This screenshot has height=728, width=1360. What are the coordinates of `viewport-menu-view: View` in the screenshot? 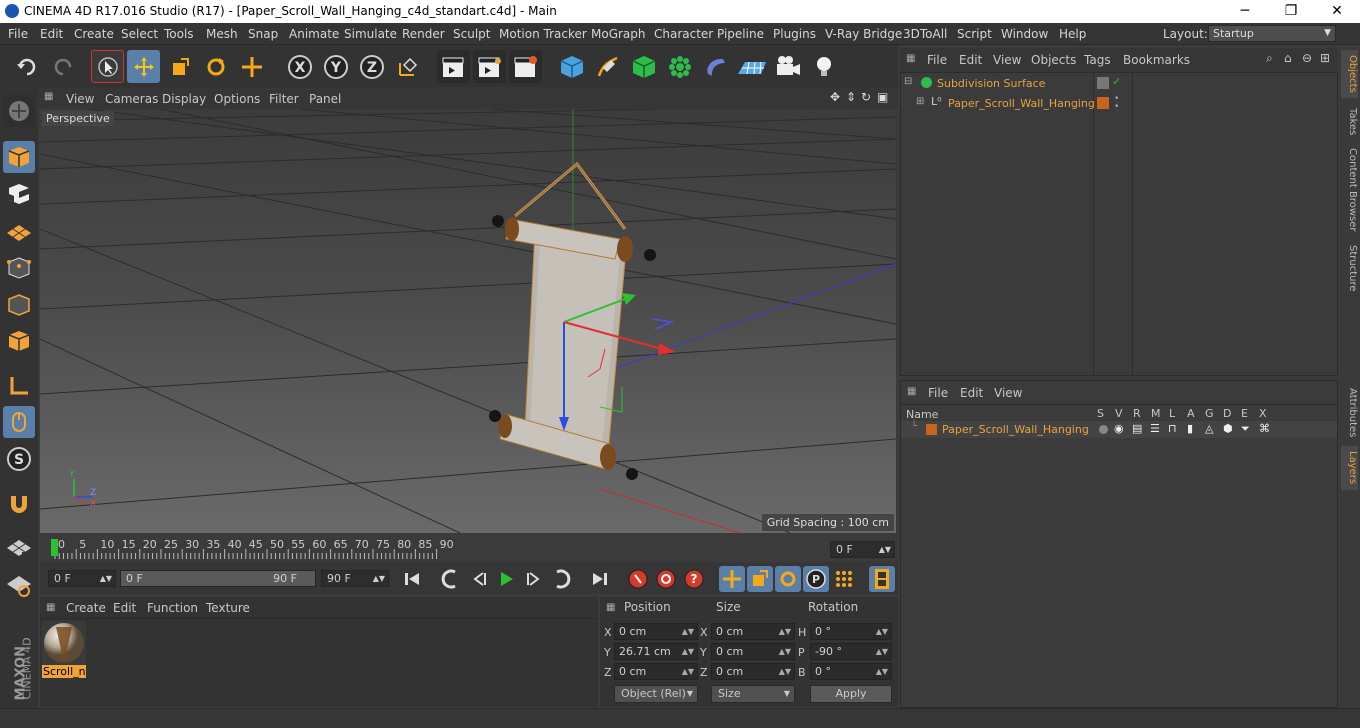 It's located at (80, 99).